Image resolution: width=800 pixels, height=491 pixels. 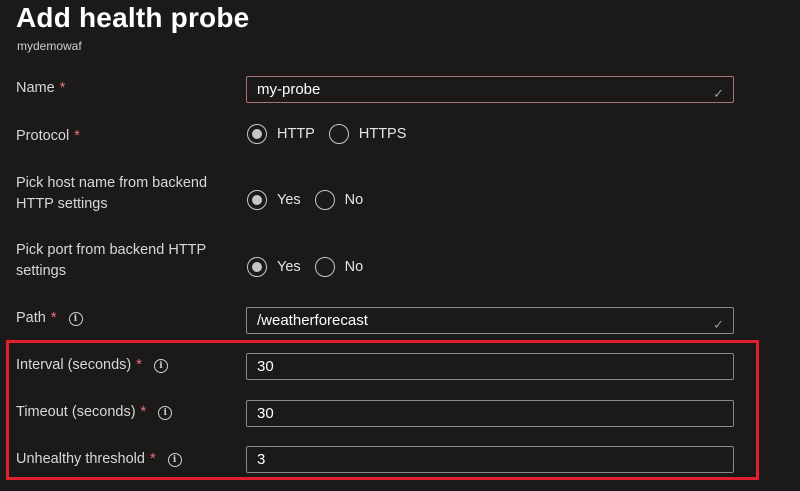 I want to click on path-input: /weatherforecast ✓, so click(x=490, y=320).